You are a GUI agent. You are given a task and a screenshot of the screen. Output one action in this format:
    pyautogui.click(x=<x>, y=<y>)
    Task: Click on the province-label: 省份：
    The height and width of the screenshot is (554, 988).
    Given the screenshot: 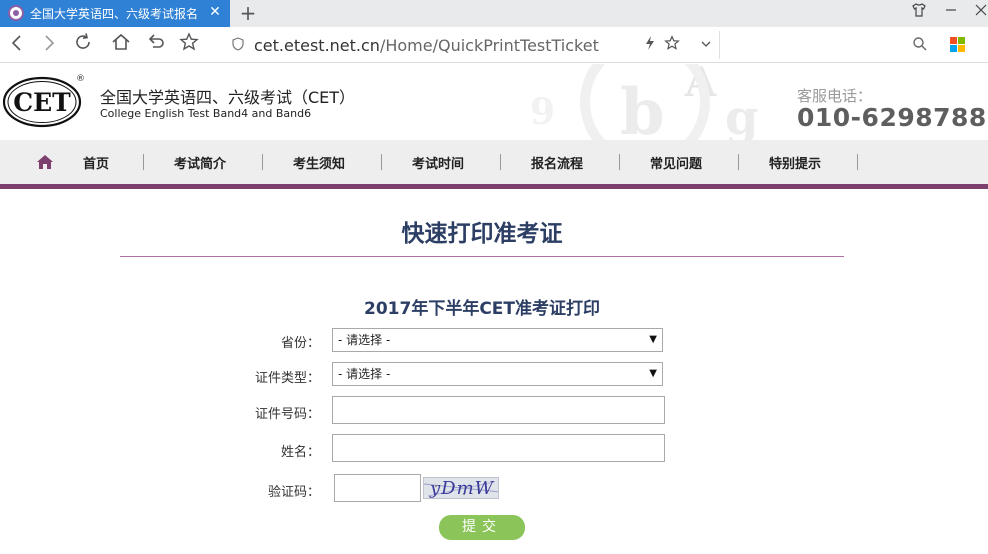 What is the action you would take?
    pyautogui.click(x=300, y=343)
    